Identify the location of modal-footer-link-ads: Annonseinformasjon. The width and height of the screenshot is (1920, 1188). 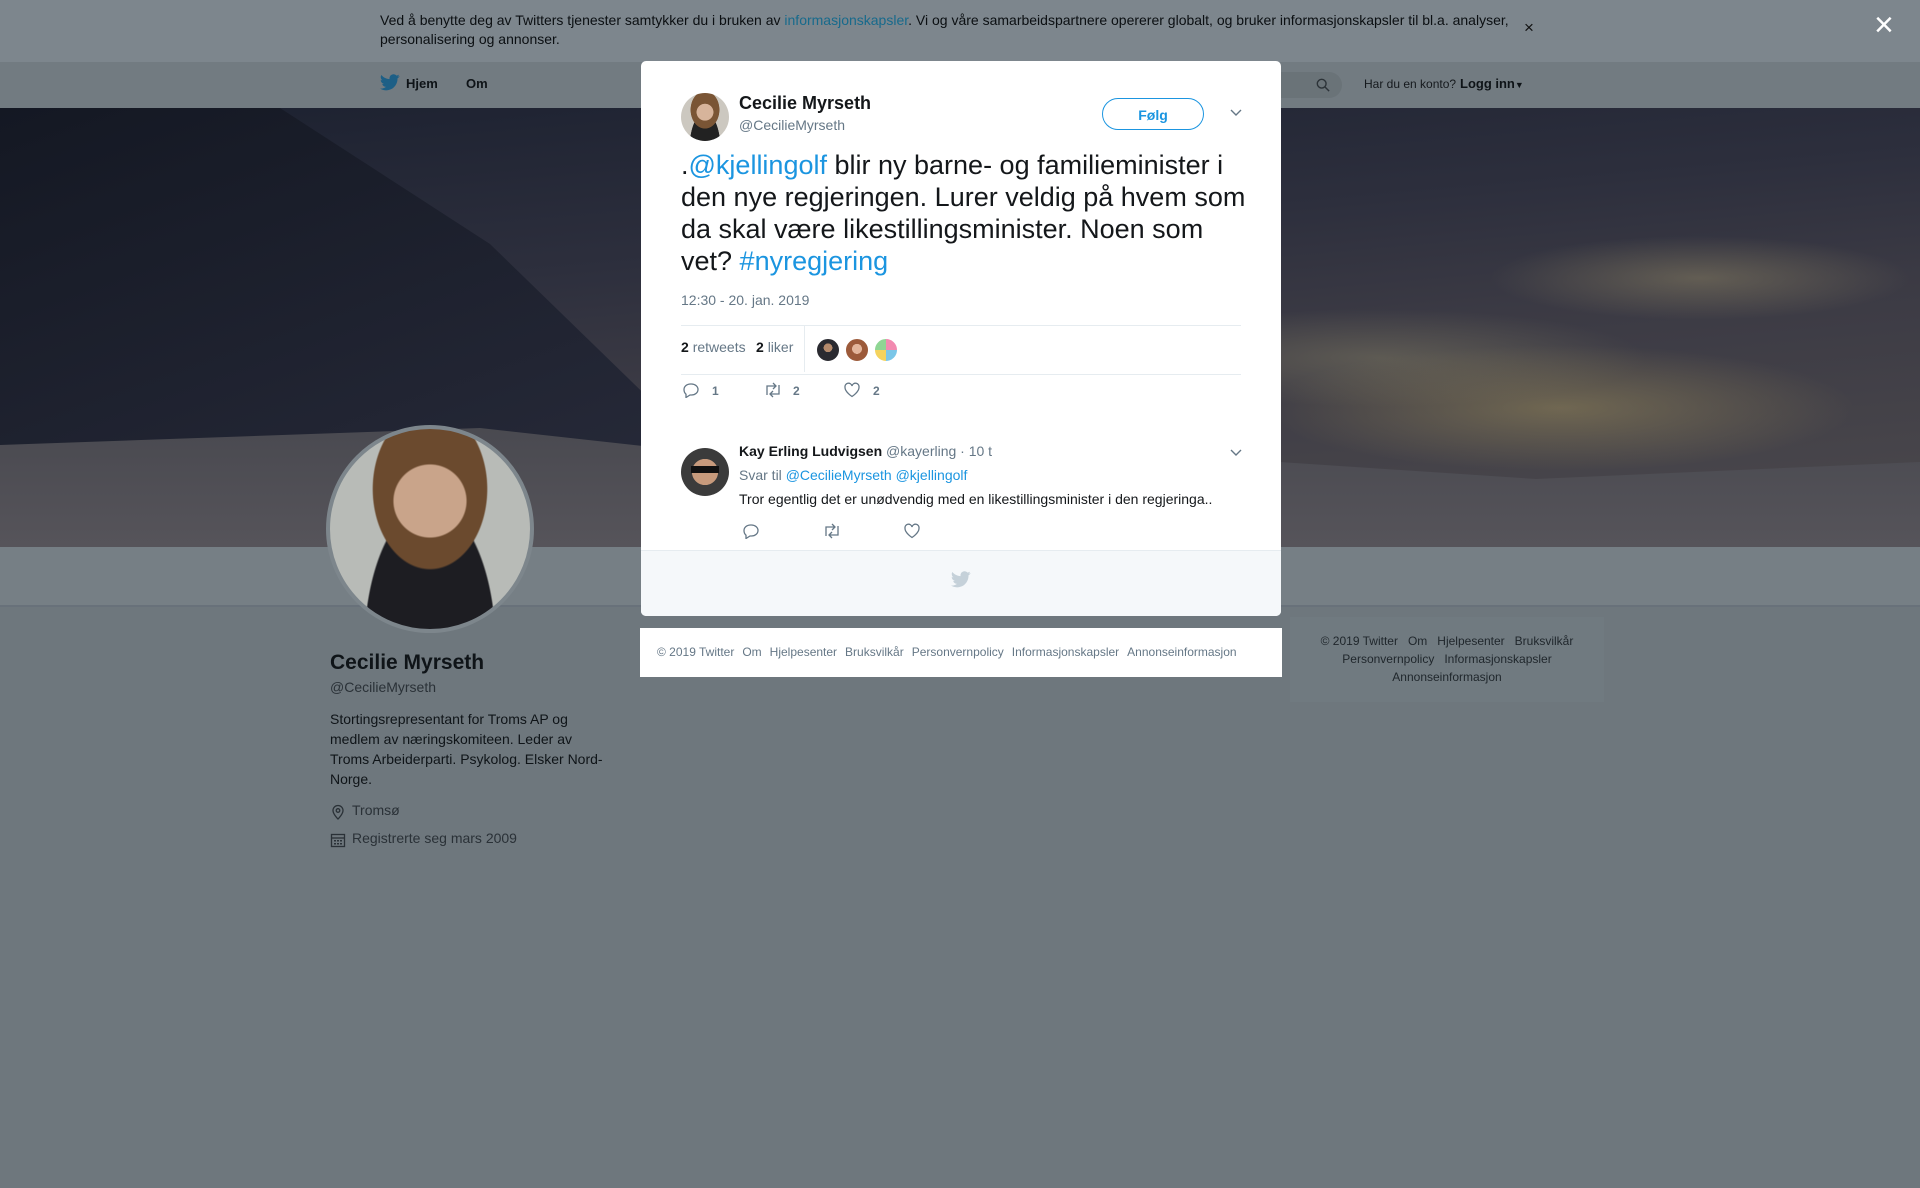
(1181, 652).